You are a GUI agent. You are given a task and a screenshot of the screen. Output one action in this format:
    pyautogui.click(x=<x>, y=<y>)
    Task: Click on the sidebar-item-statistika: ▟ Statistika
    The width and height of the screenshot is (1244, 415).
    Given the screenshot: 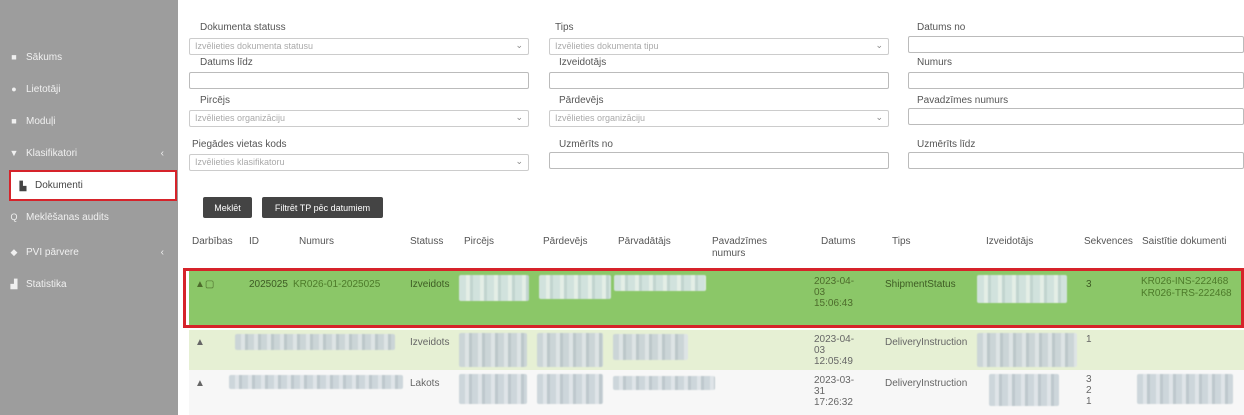 What is the action you would take?
    pyautogui.click(x=90, y=284)
    